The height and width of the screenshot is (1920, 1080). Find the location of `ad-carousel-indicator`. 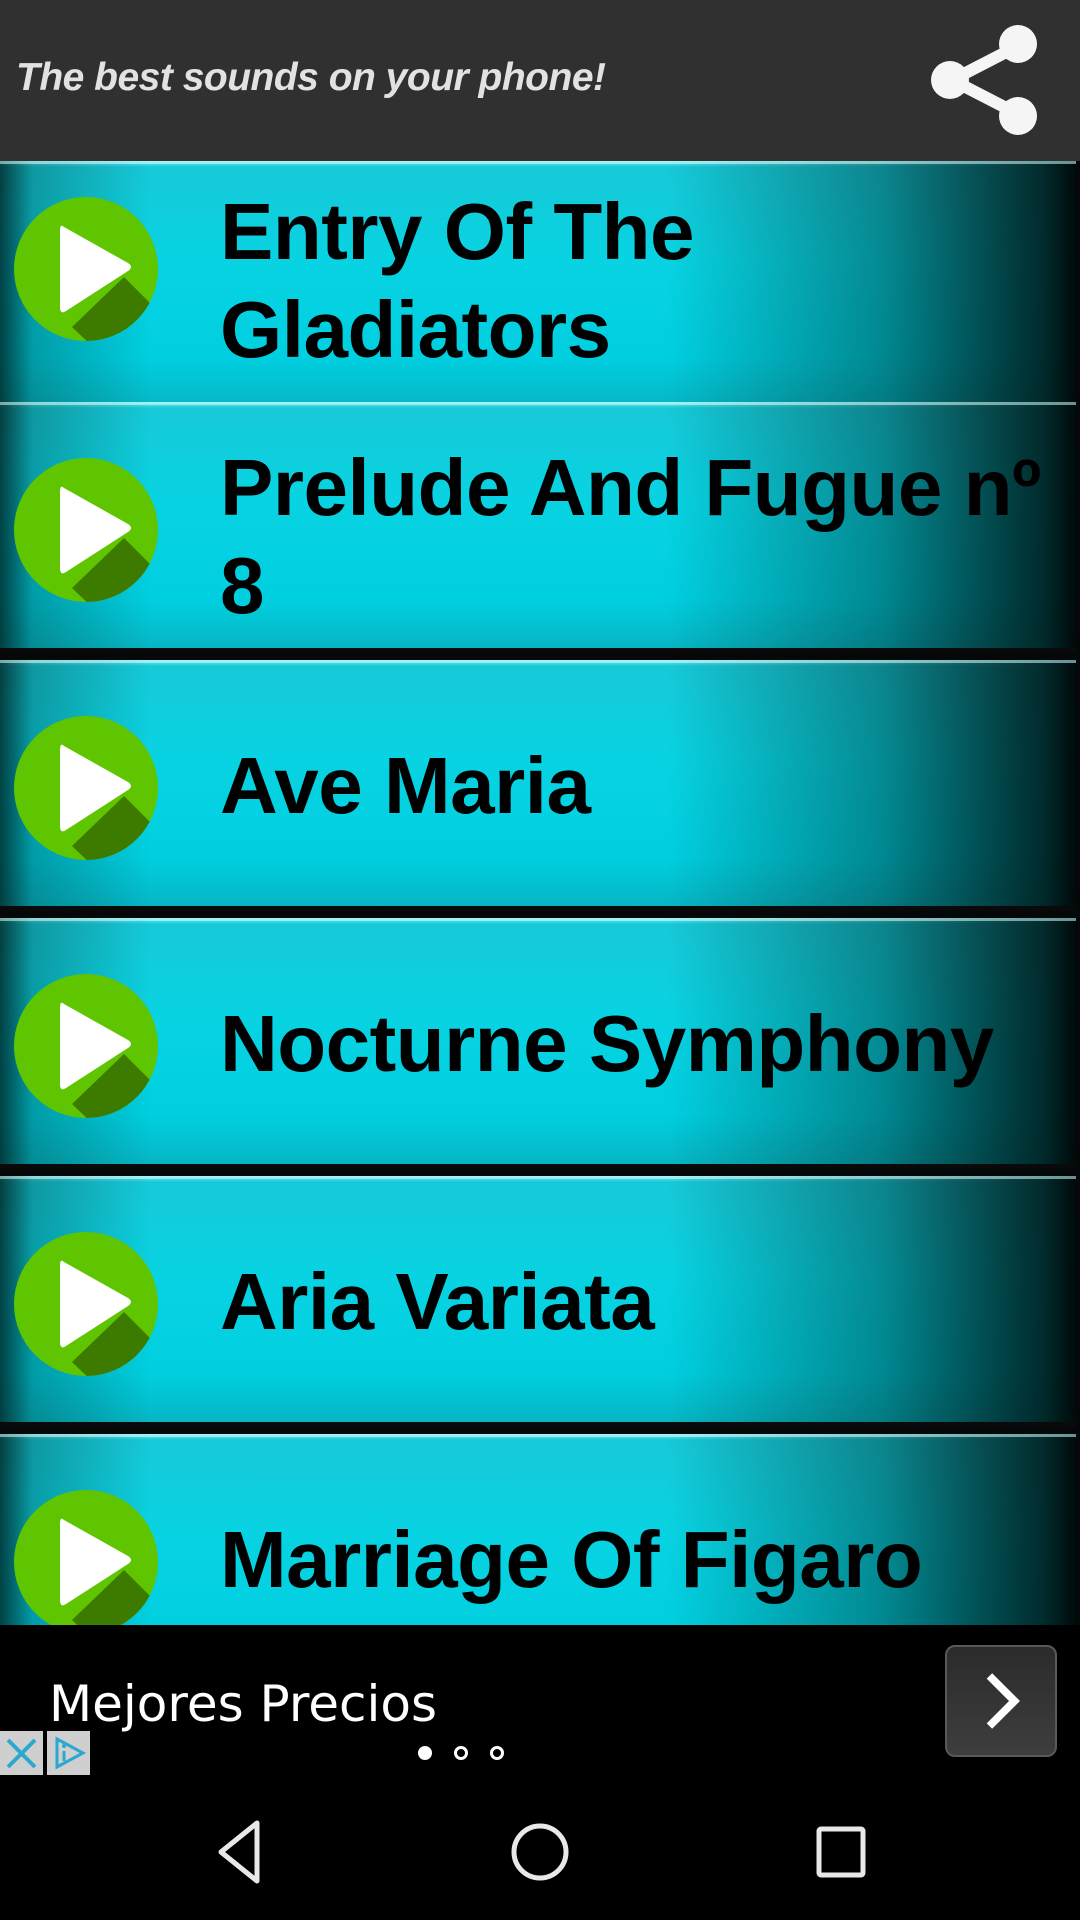

ad-carousel-indicator is located at coordinates (461, 1753).